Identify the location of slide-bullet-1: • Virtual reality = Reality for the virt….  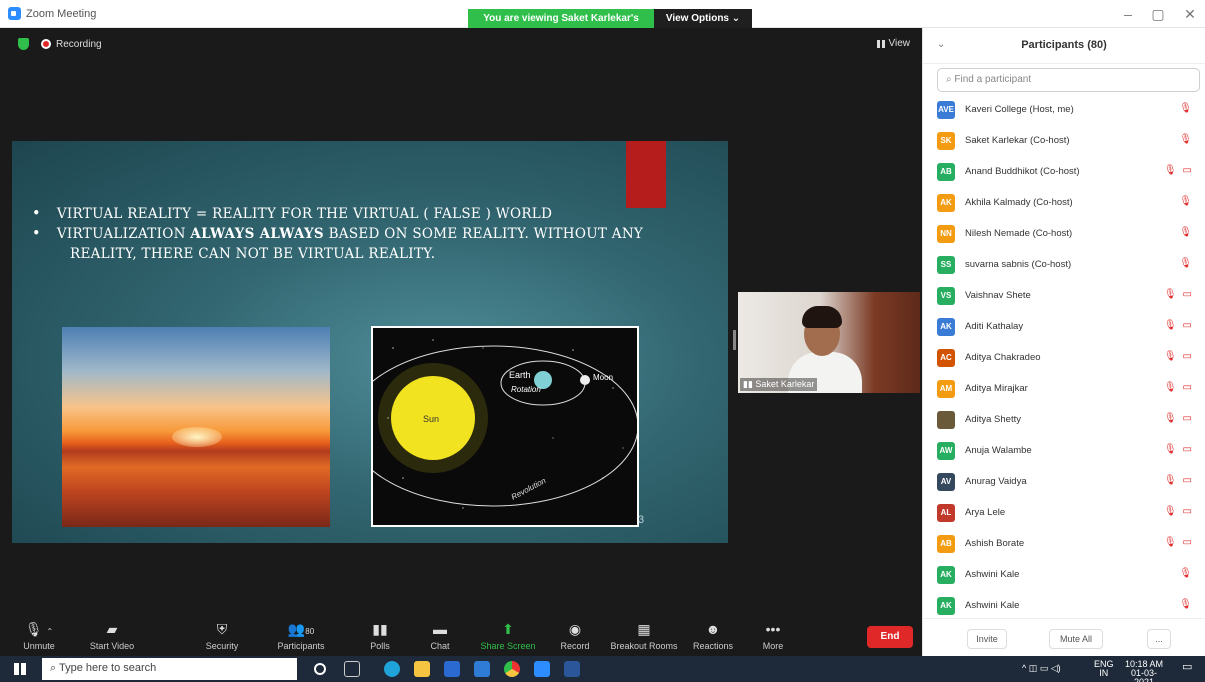
(292, 214).